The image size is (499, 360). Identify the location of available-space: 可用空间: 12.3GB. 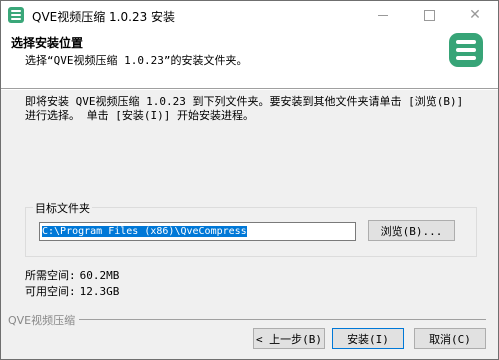
(72, 291).